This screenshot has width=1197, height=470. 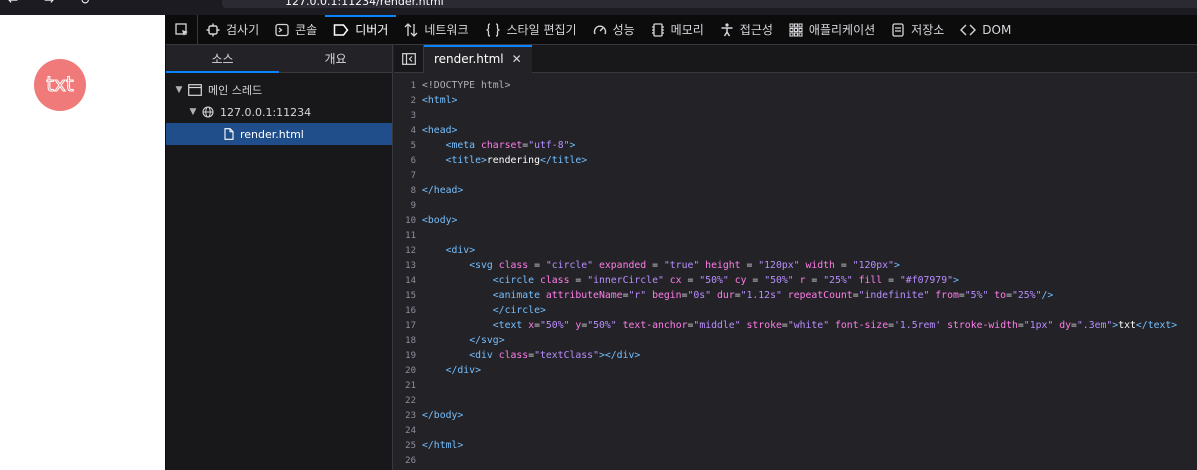 What do you see at coordinates (182, 29) in the screenshot?
I see `element-picker-button` at bounding box center [182, 29].